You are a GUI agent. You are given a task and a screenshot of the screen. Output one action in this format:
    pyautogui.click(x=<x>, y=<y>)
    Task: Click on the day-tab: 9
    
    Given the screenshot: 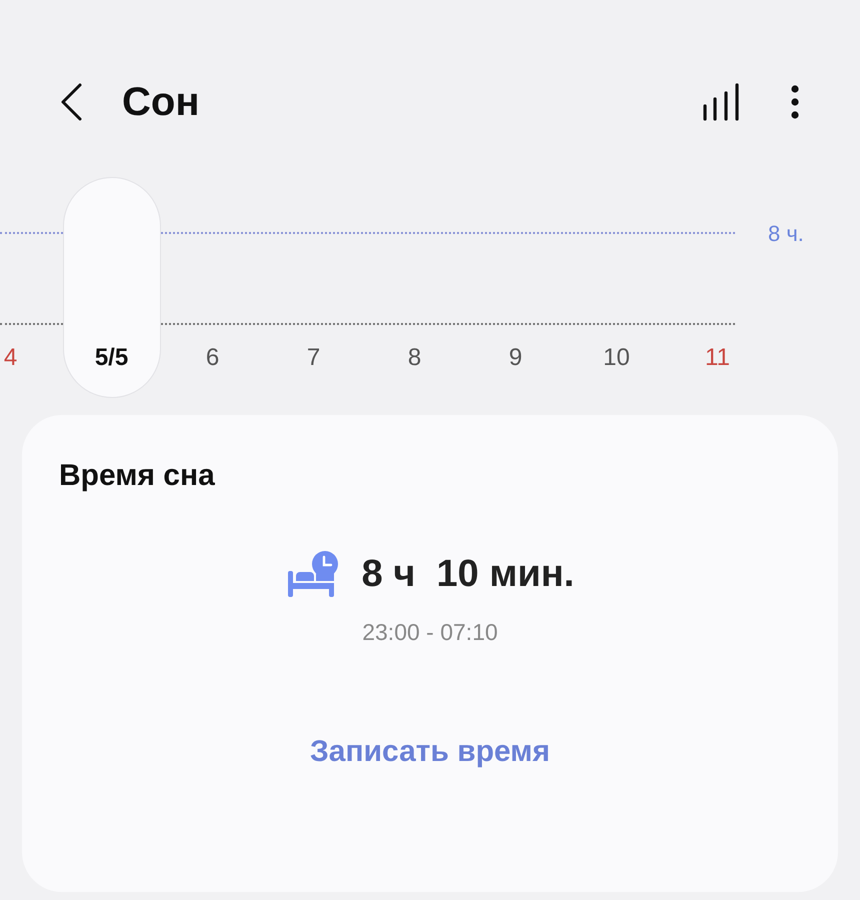 What is the action you would take?
    pyautogui.click(x=515, y=287)
    